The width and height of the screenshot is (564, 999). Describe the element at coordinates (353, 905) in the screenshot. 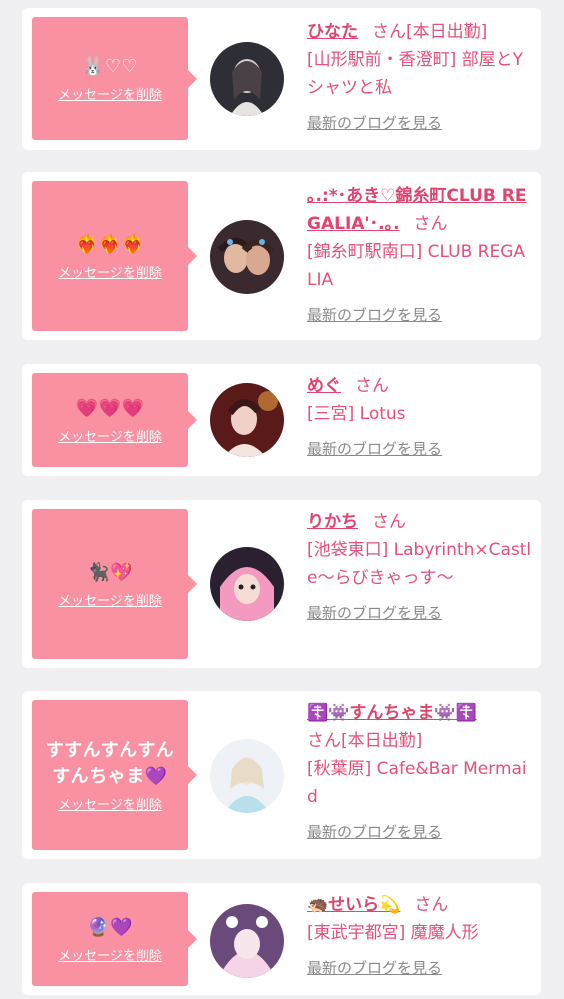

I see `sender-name-link: 🦔せいら💫` at that location.